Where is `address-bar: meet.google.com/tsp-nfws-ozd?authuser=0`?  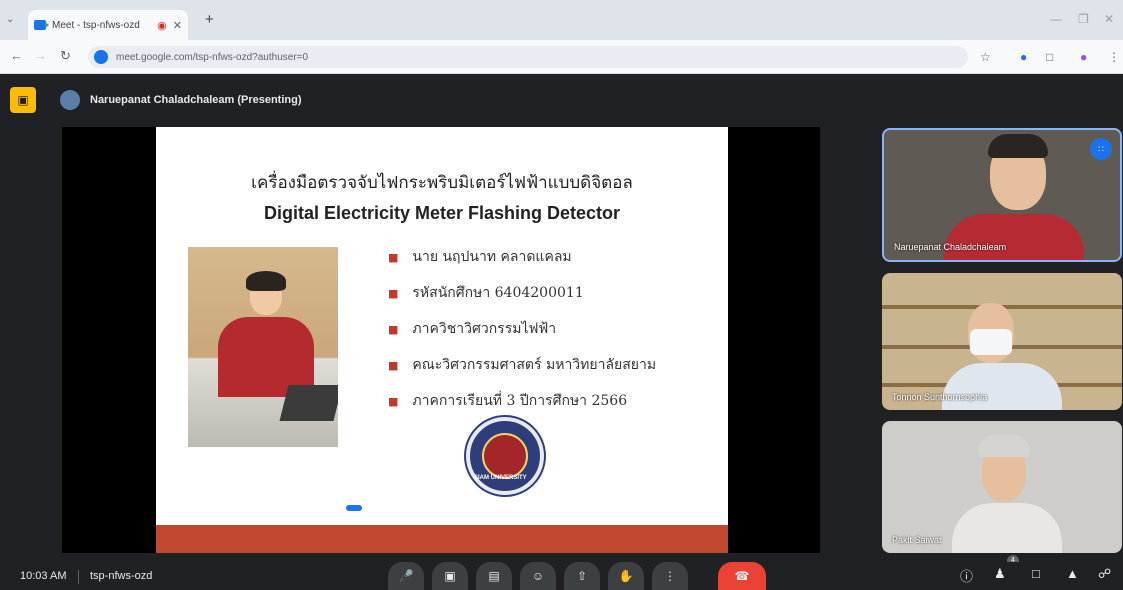 address-bar: meet.google.com/tsp-nfws-ozd?authuser=0 is located at coordinates (528, 57).